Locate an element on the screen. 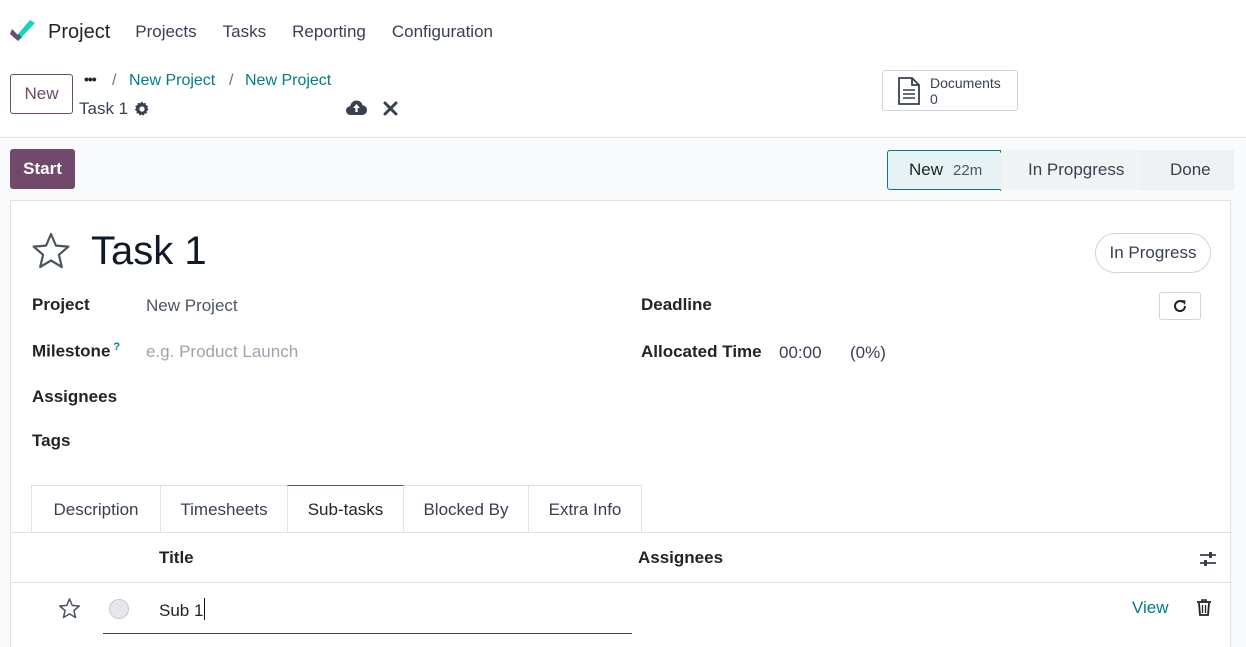 Image resolution: width=1246 pixels, height=647 pixels. tab-blocked-by: Blocked By is located at coordinates (466, 509).